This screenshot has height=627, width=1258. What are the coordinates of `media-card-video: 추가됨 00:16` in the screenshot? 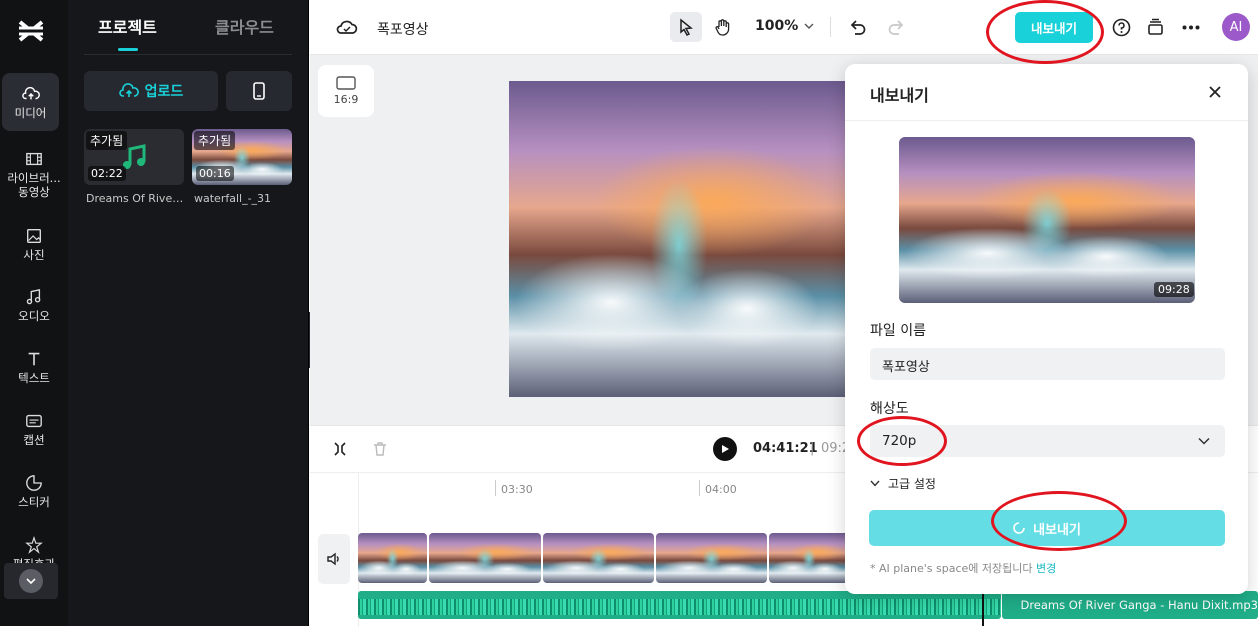 It's located at (242, 157).